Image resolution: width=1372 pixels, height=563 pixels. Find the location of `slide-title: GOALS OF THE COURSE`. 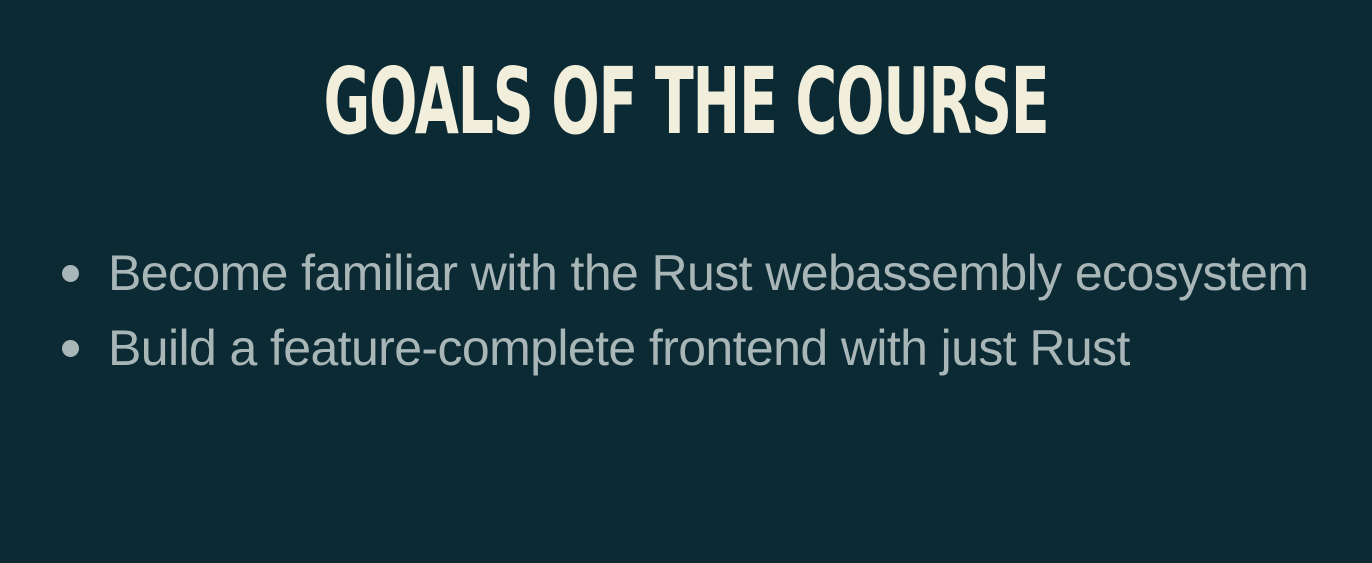

slide-title: GOALS OF THE COURSE is located at coordinates (686, 101).